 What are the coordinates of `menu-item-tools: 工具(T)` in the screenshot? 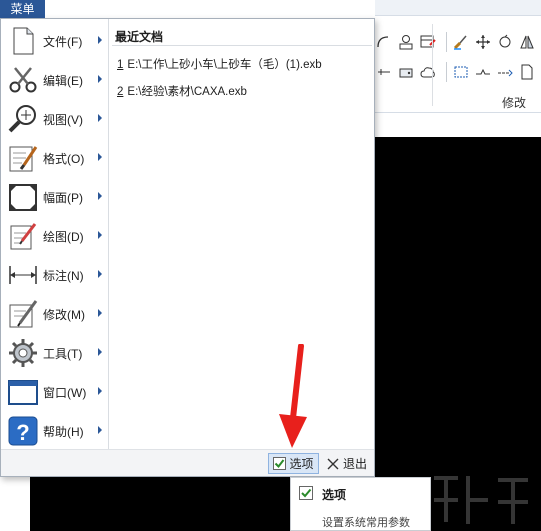 It's located at (54, 353).